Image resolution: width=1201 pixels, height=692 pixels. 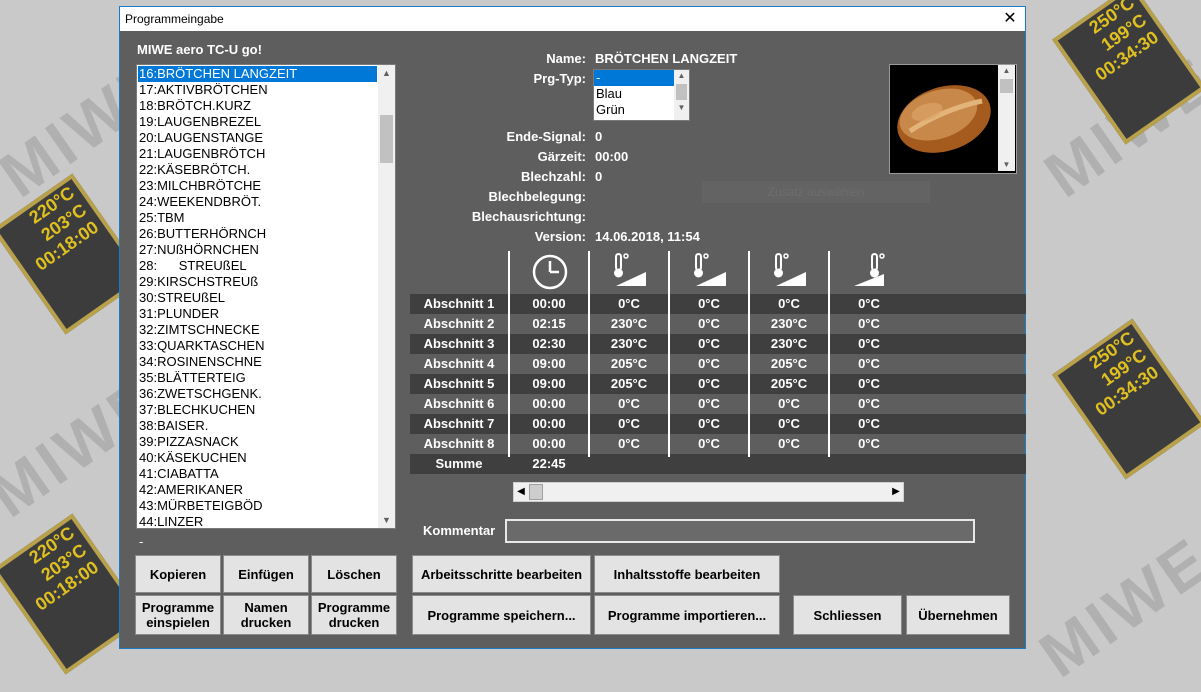 What do you see at coordinates (257, 394) in the screenshot?
I see `program-list-item: 36:ZWETSCHGENK.` at bounding box center [257, 394].